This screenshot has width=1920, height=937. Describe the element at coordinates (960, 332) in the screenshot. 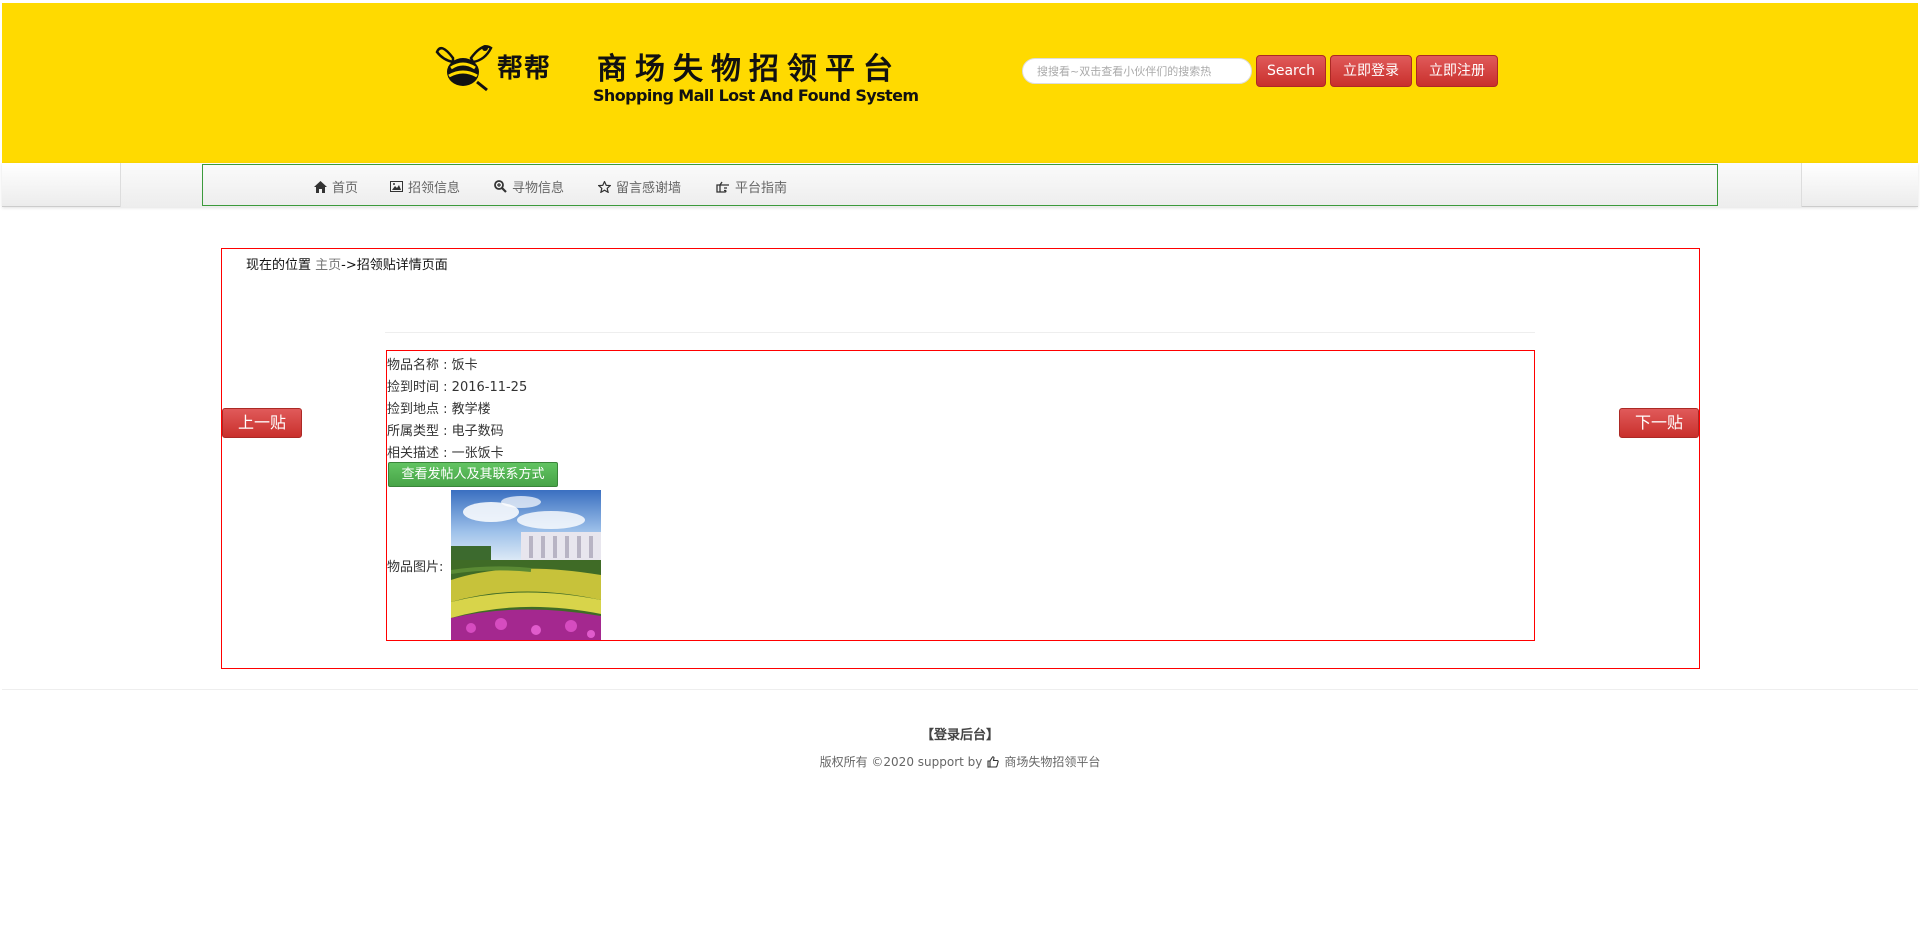

I see `divider` at that location.